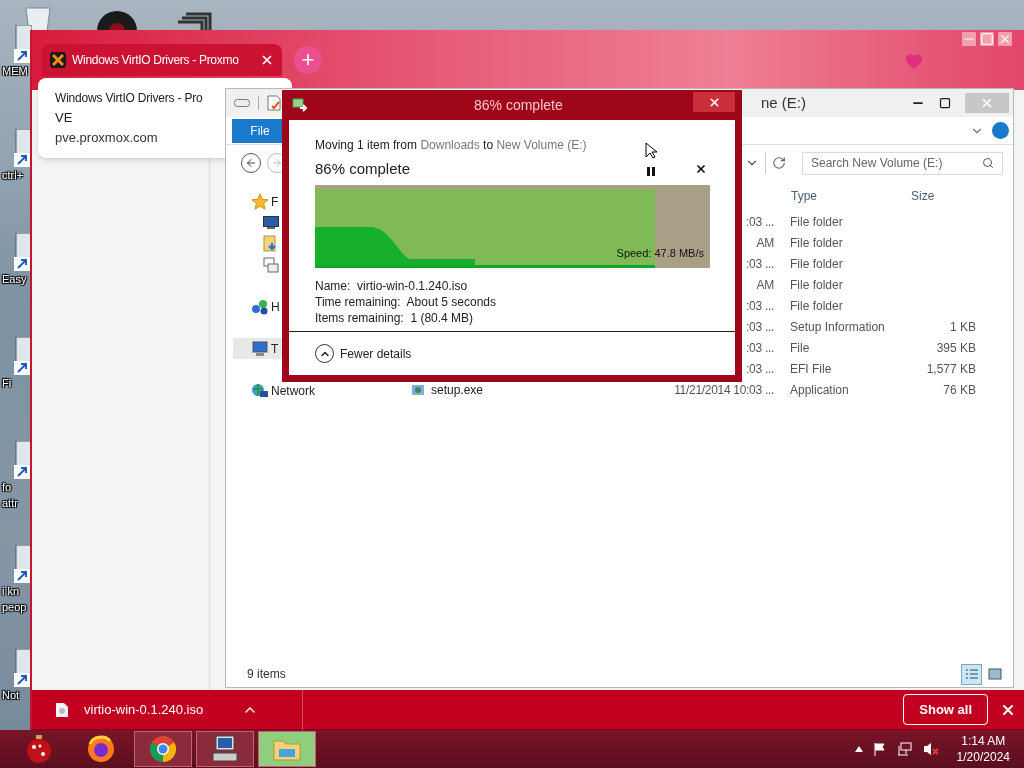 Image resolution: width=1024 pixels, height=768 pixels. Describe the element at coordinates (838, 327) in the screenshot. I see `type-cell-text: Setup Information` at that location.